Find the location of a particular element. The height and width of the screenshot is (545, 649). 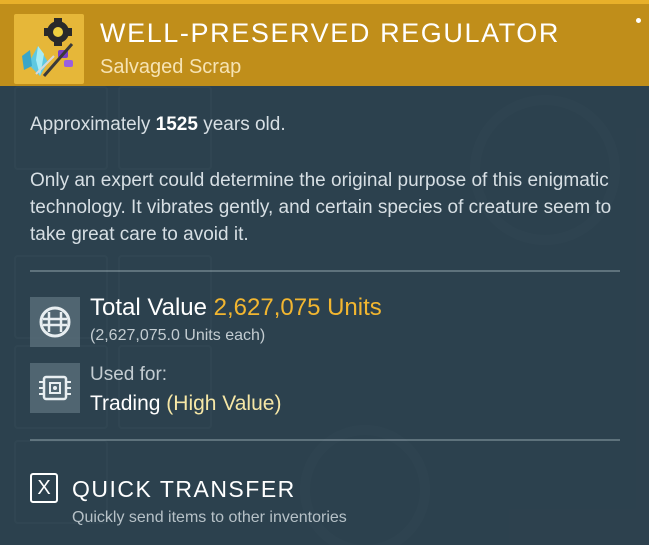

total-value: Total Value 2,627,075 Units is located at coordinates (236, 308).